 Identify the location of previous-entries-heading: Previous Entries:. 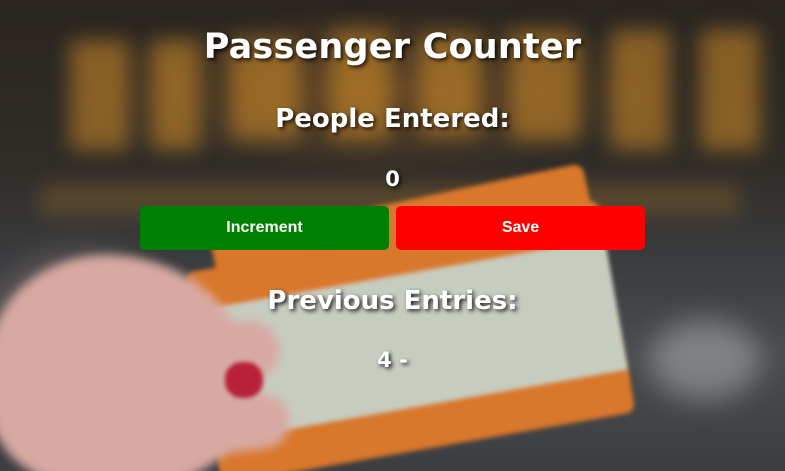
(392, 301).